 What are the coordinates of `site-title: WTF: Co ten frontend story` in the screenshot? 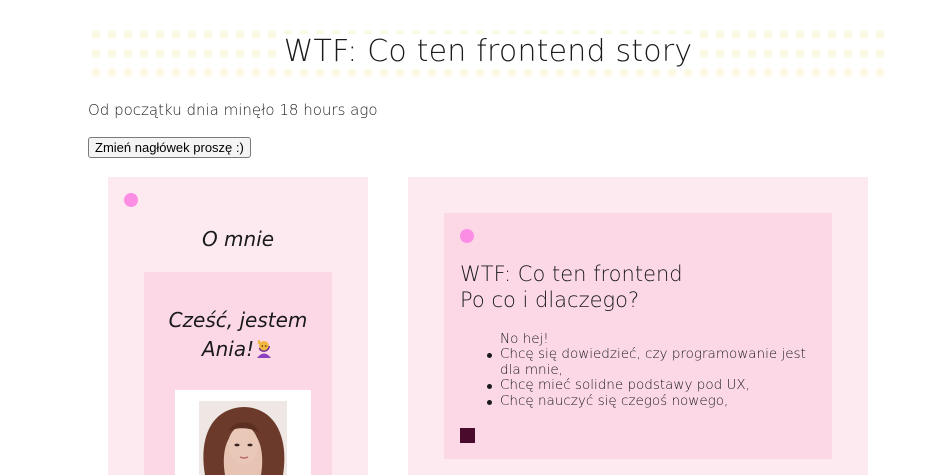 It's located at (488, 51).